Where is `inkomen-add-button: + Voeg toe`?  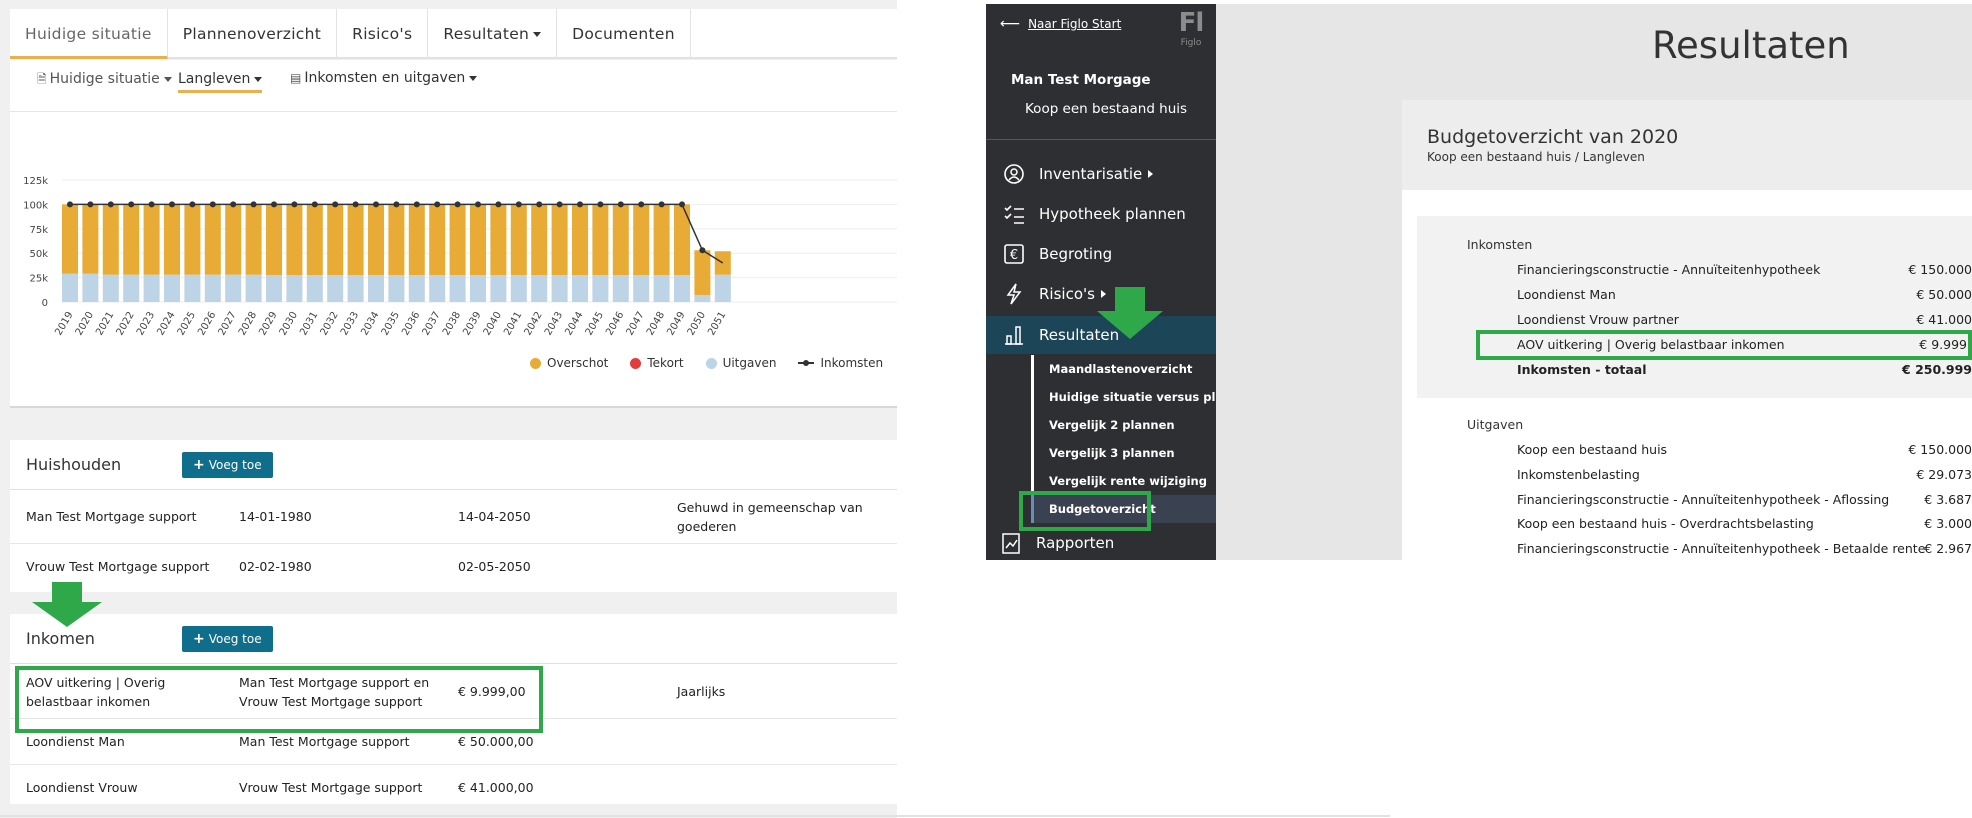
inkomen-add-button: + Voeg toe is located at coordinates (227, 639).